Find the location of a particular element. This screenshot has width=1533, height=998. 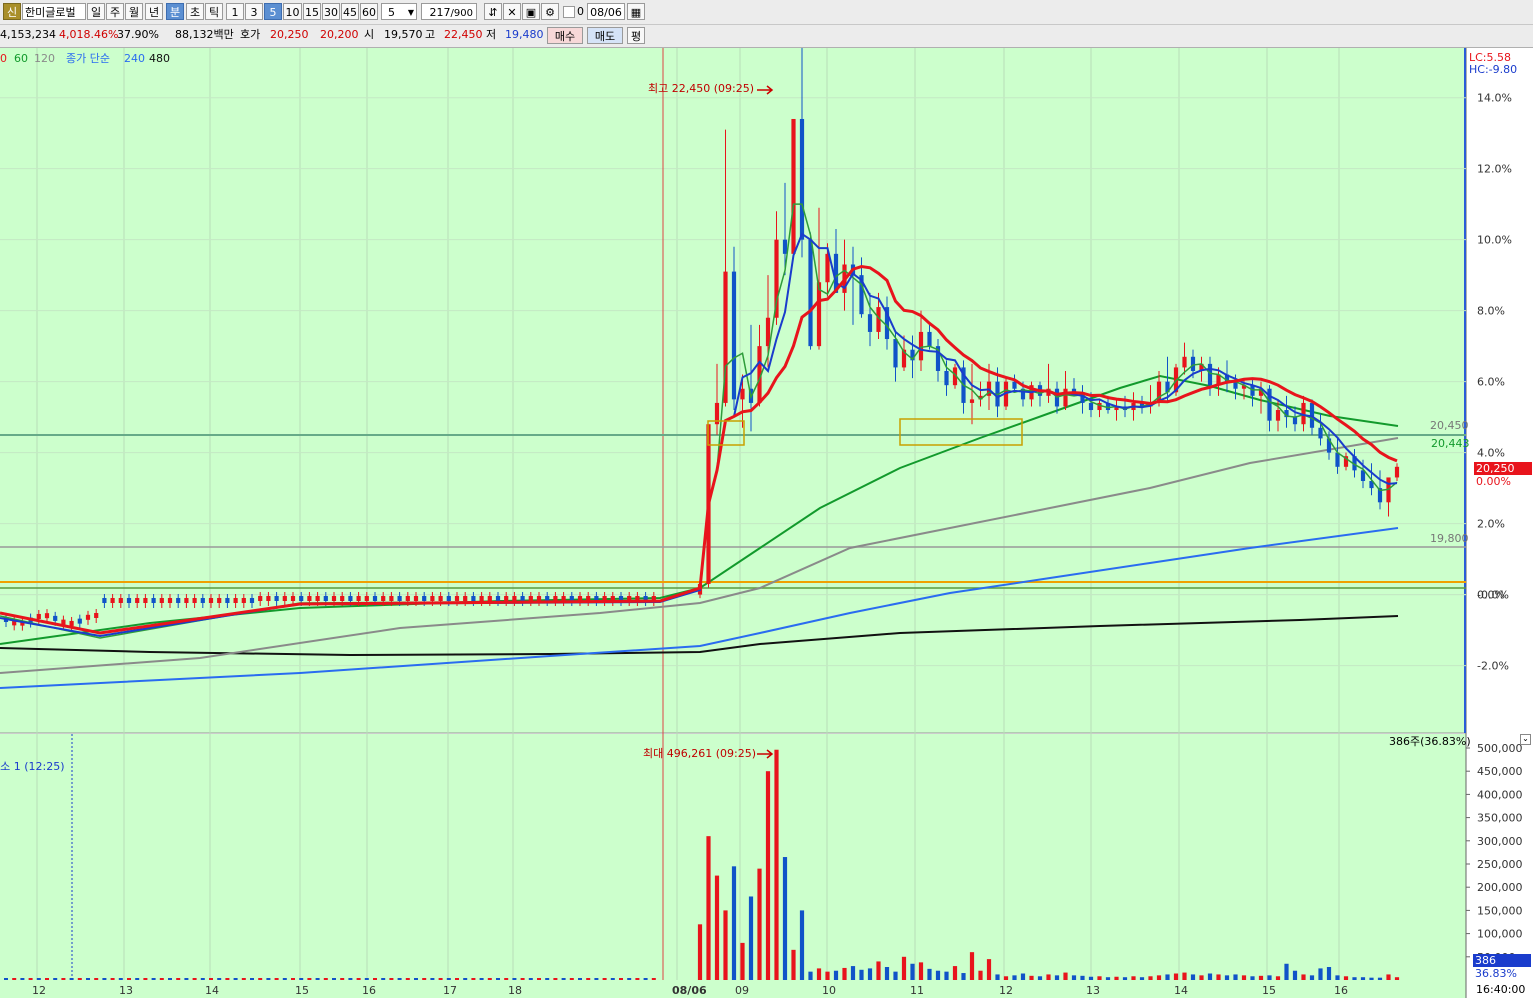

volume-tick-label: 100,000 is located at coordinates (1500, 934).